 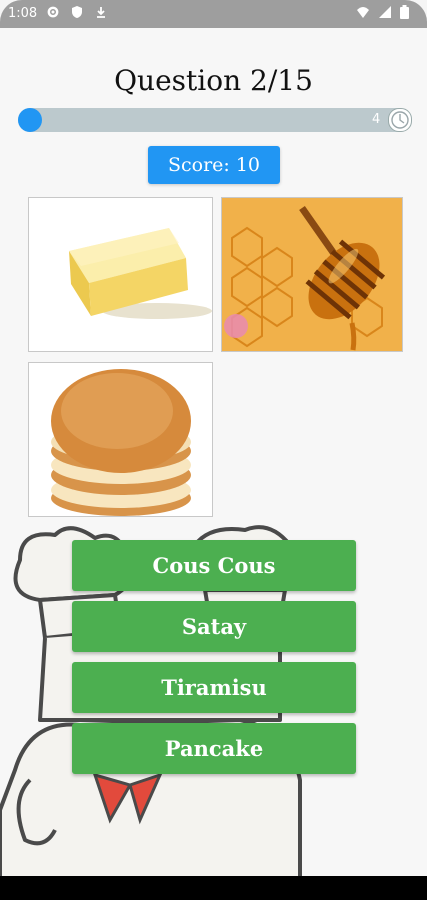 I want to click on answer-button-1: Cous Cous, so click(x=214, y=565).